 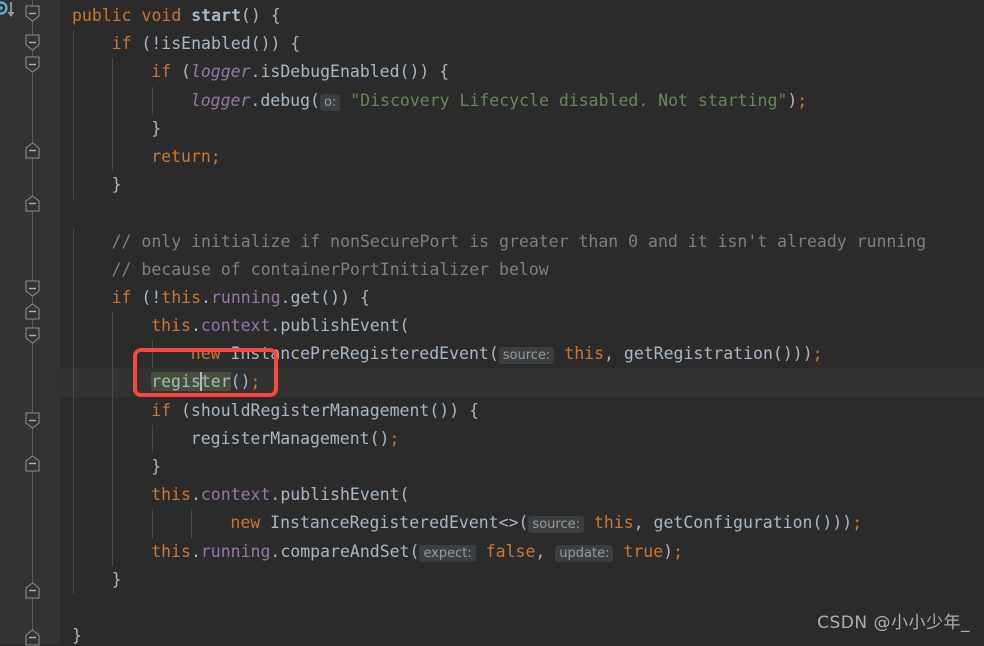 I want to click on code-line: public void start() {, so click(x=522, y=16).